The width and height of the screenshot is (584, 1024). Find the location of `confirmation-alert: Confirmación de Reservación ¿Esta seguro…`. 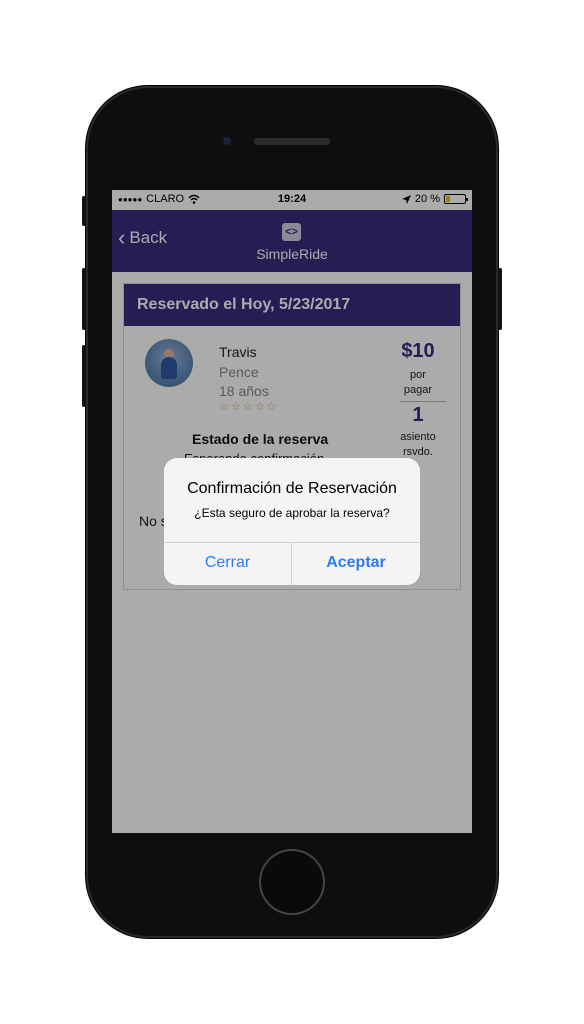

confirmation-alert: Confirmación de Reservación ¿Esta seguro… is located at coordinates (292, 521).